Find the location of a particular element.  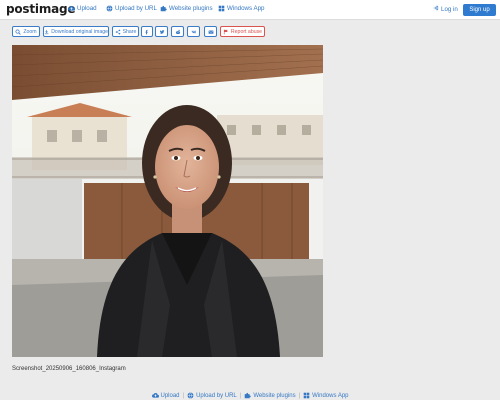

zoom-button: Zoom is located at coordinates (26, 31).